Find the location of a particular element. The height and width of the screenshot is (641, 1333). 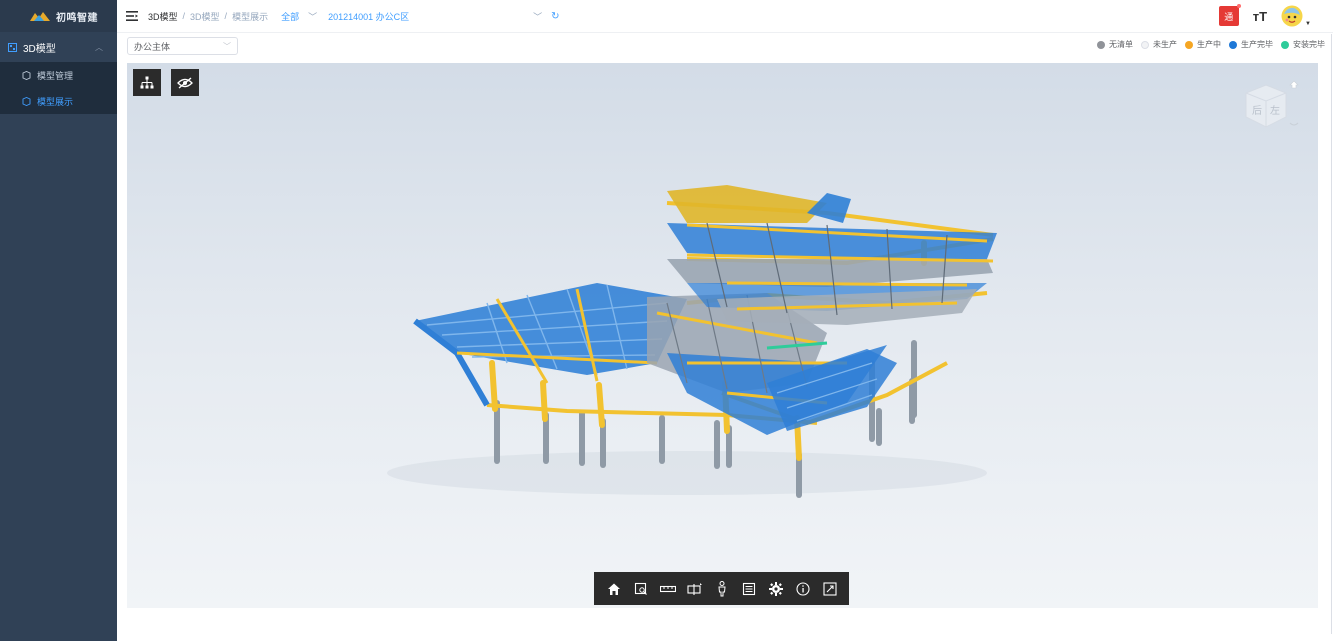

legend-item: 未生产 is located at coordinates (1159, 44).